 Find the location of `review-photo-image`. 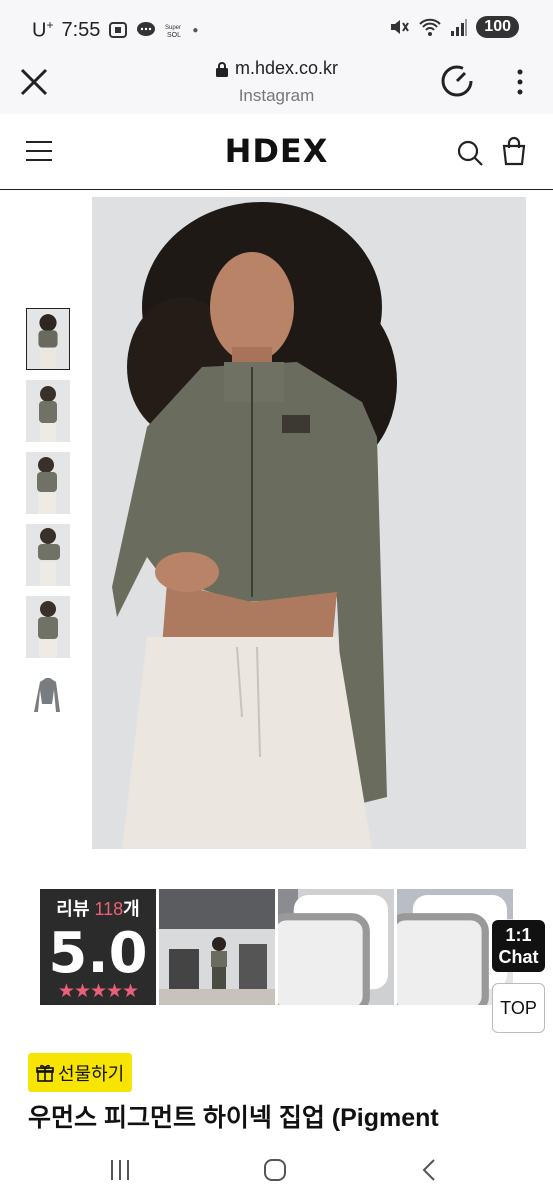

review-photo-image is located at coordinates (217, 947).